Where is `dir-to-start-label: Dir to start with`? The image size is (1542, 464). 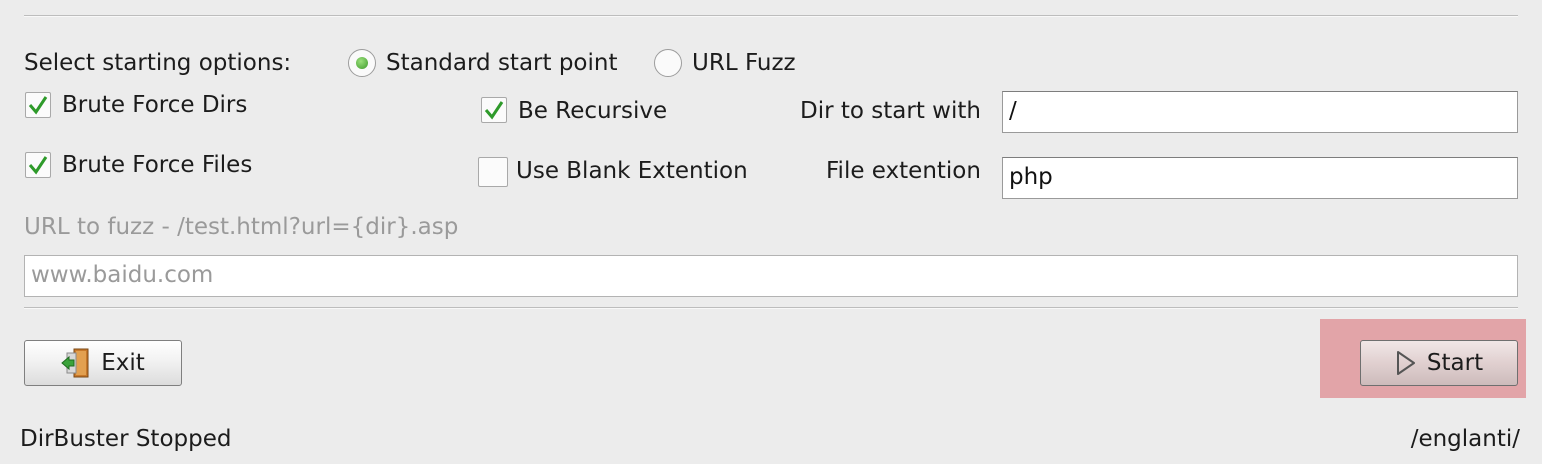 dir-to-start-label: Dir to start with is located at coordinates (890, 111).